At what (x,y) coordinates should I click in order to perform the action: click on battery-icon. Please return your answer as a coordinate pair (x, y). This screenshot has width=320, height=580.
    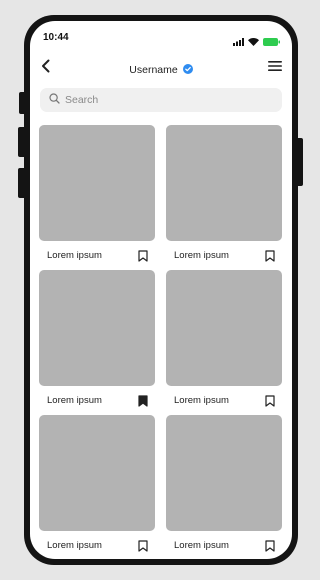
    Looking at the image, I should click on (271, 42).